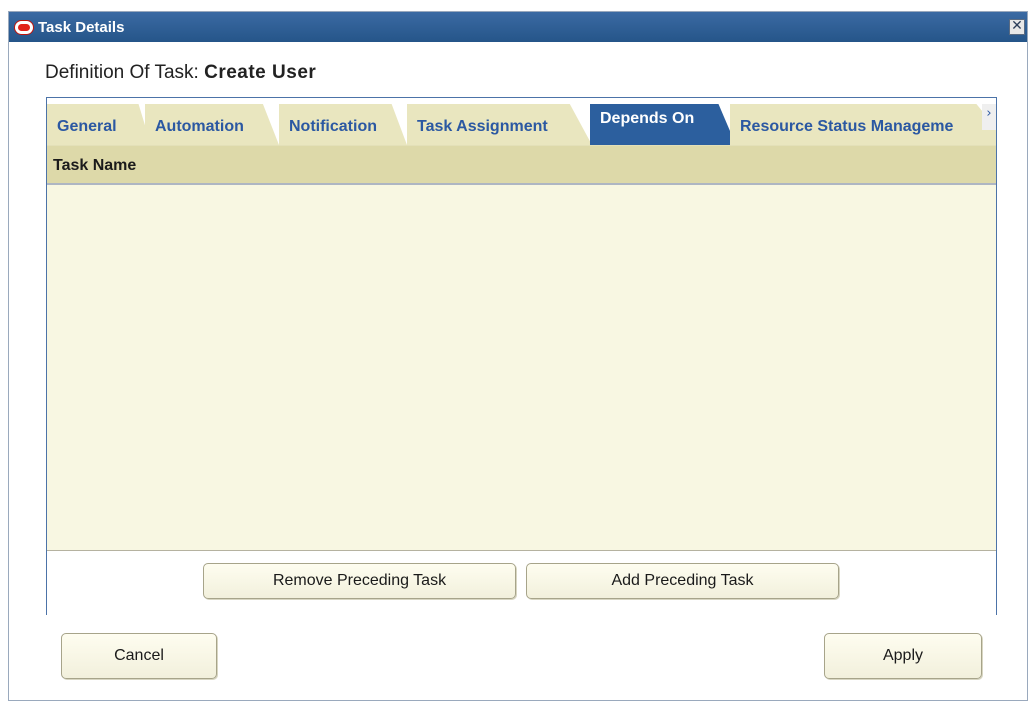 This screenshot has width=1031, height=704. Describe the element at coordinates (139, 656) in the screenshot. I see `cancel-button: Cancel` at that location.